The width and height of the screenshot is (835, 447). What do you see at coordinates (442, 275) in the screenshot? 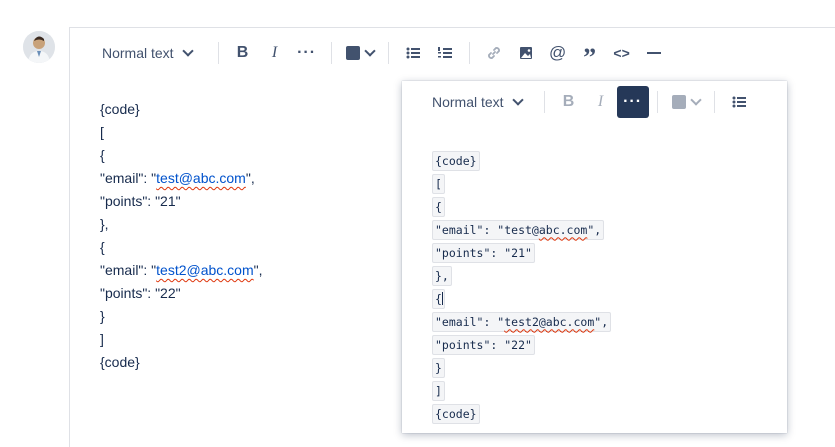
I see `inline-code: },` at bounding box center [442, 275].